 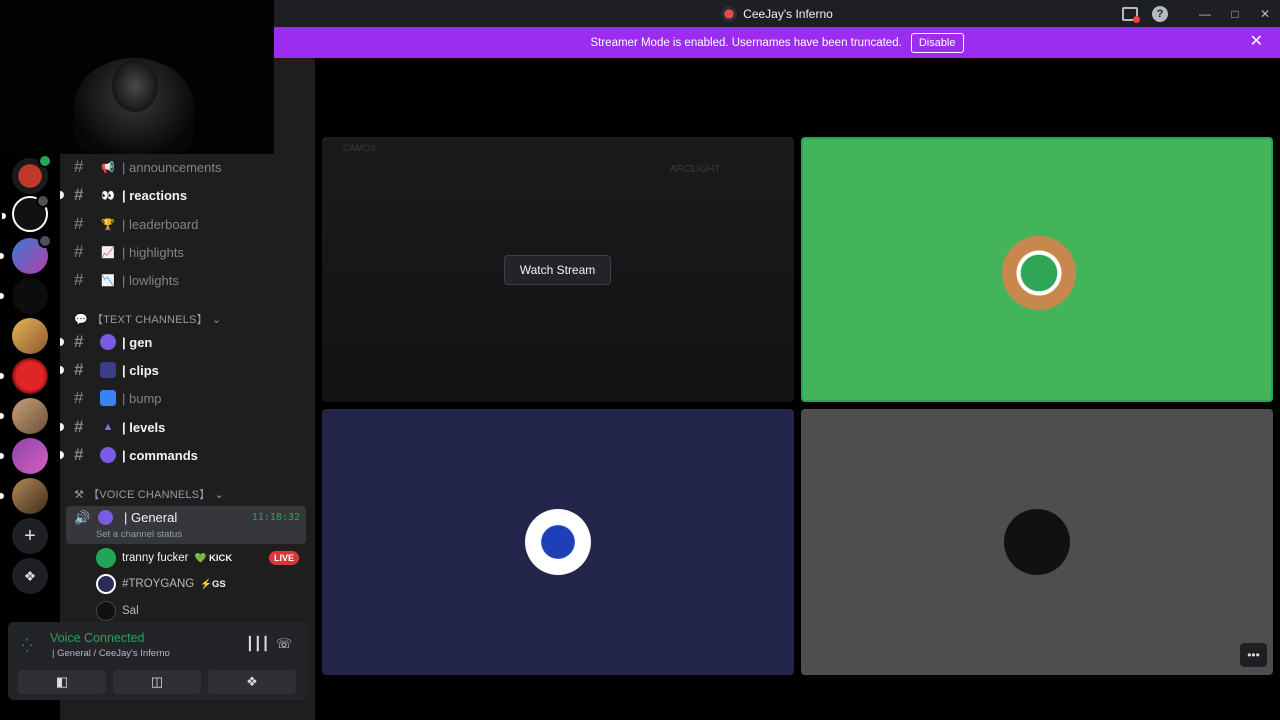 What do you see at coordinates (24, 456) in the screenshot?
I see `server-andii-skwad` at bounding box center [24, 456].